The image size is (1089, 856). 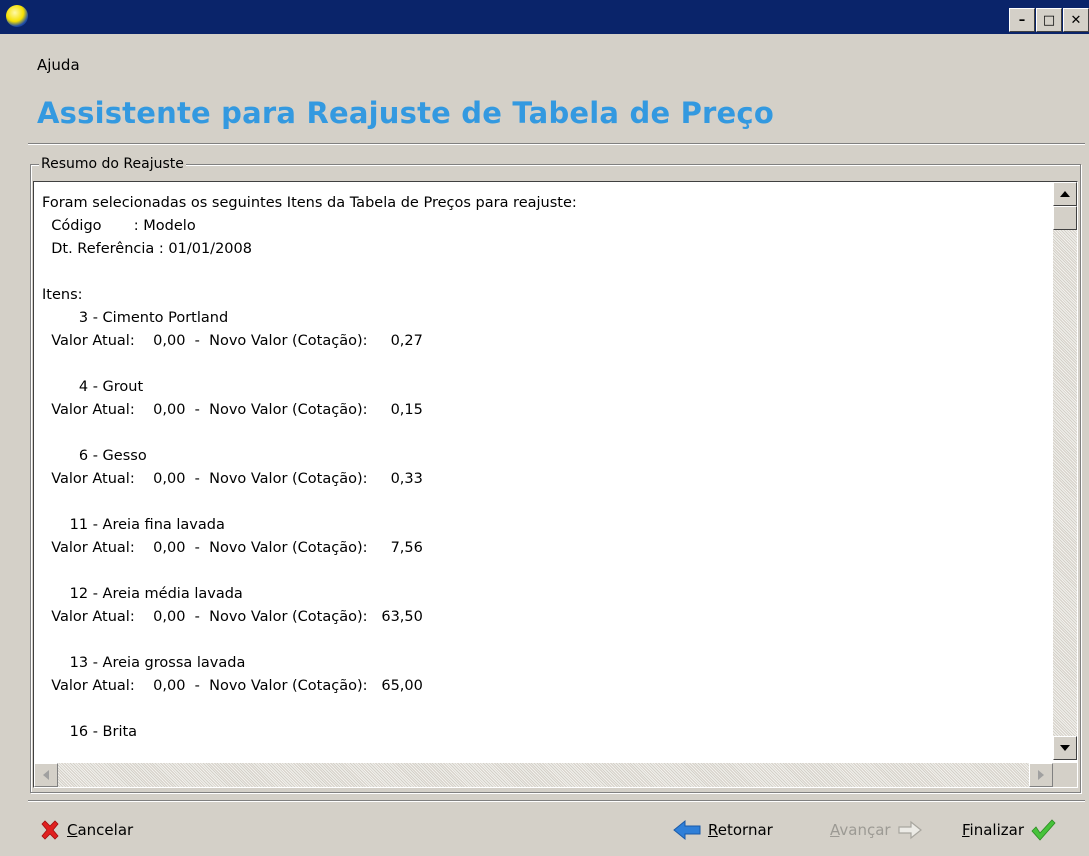 I want to click on scroll-right-button, so click(x=1041, y=775).